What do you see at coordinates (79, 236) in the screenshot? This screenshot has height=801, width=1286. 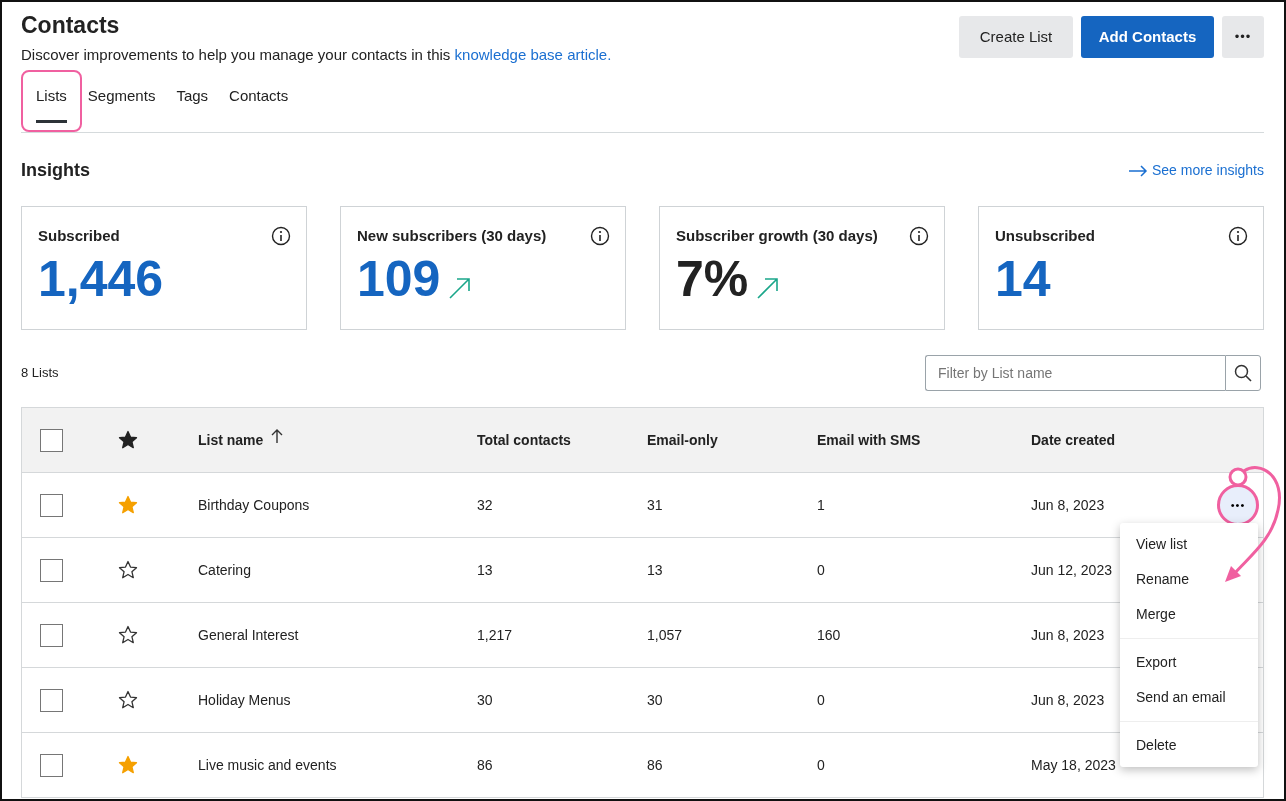 I see `card-label: Subscribed` at bounding box center [79, 236].